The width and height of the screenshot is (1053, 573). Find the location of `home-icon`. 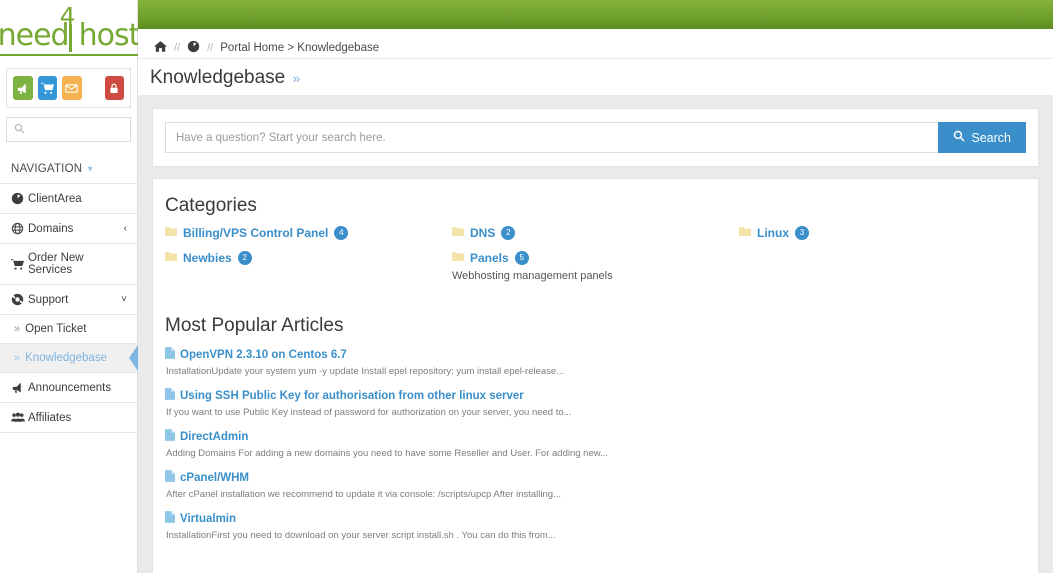

home-icon is located at coordinates (160, 48).